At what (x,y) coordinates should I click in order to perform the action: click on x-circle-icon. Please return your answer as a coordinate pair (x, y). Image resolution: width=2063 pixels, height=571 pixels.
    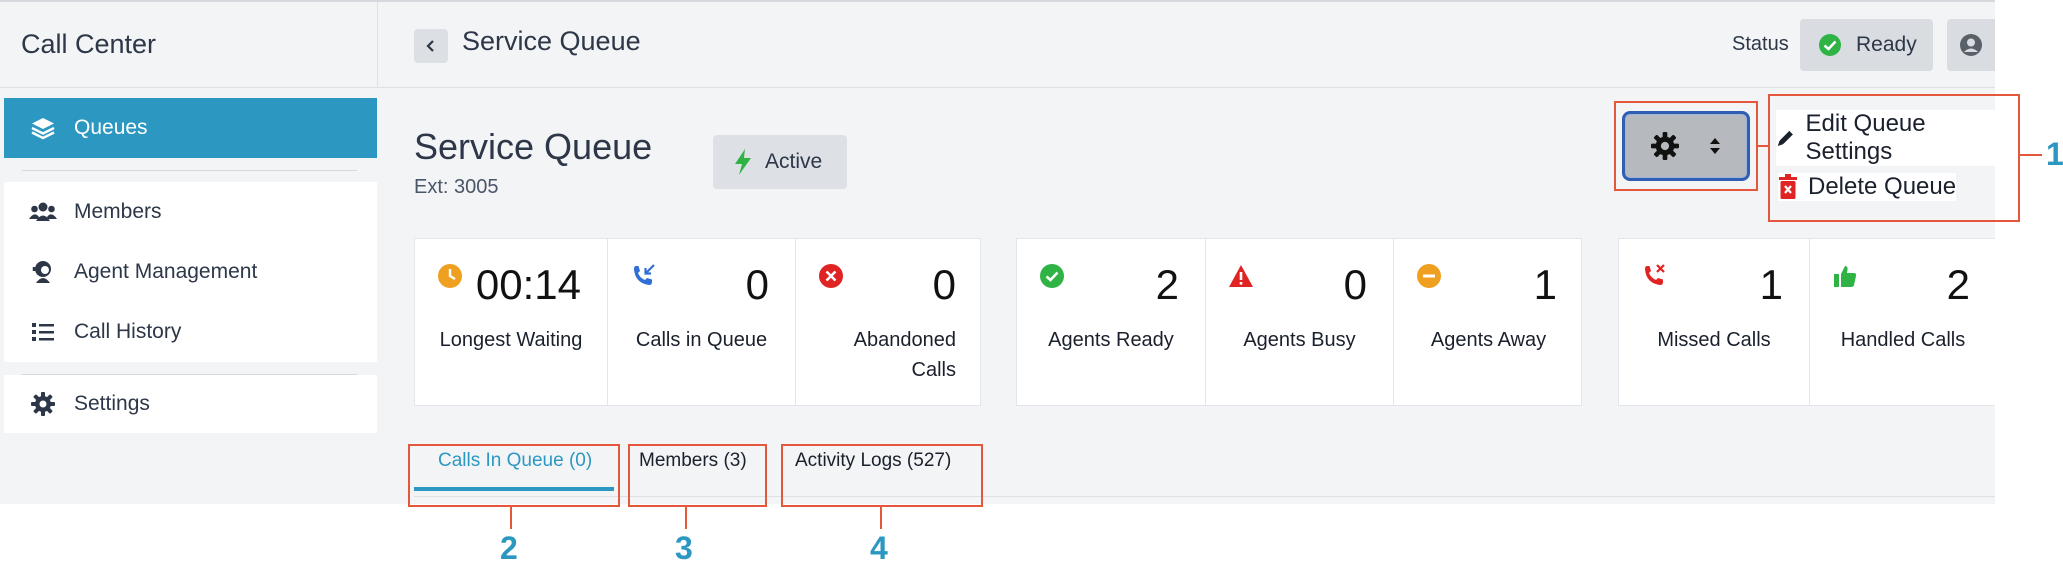
    Looking at the image, I should click on (831, 276).